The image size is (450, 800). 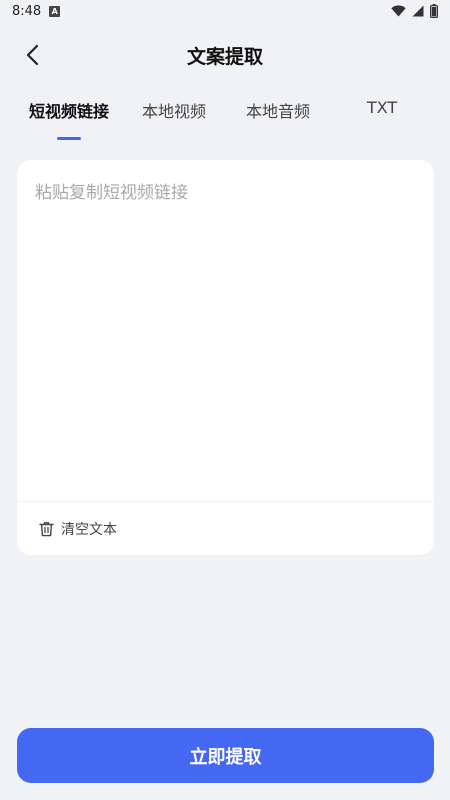 I want to click on extract-now-button: 立即提取, so click(x=225, y=755).